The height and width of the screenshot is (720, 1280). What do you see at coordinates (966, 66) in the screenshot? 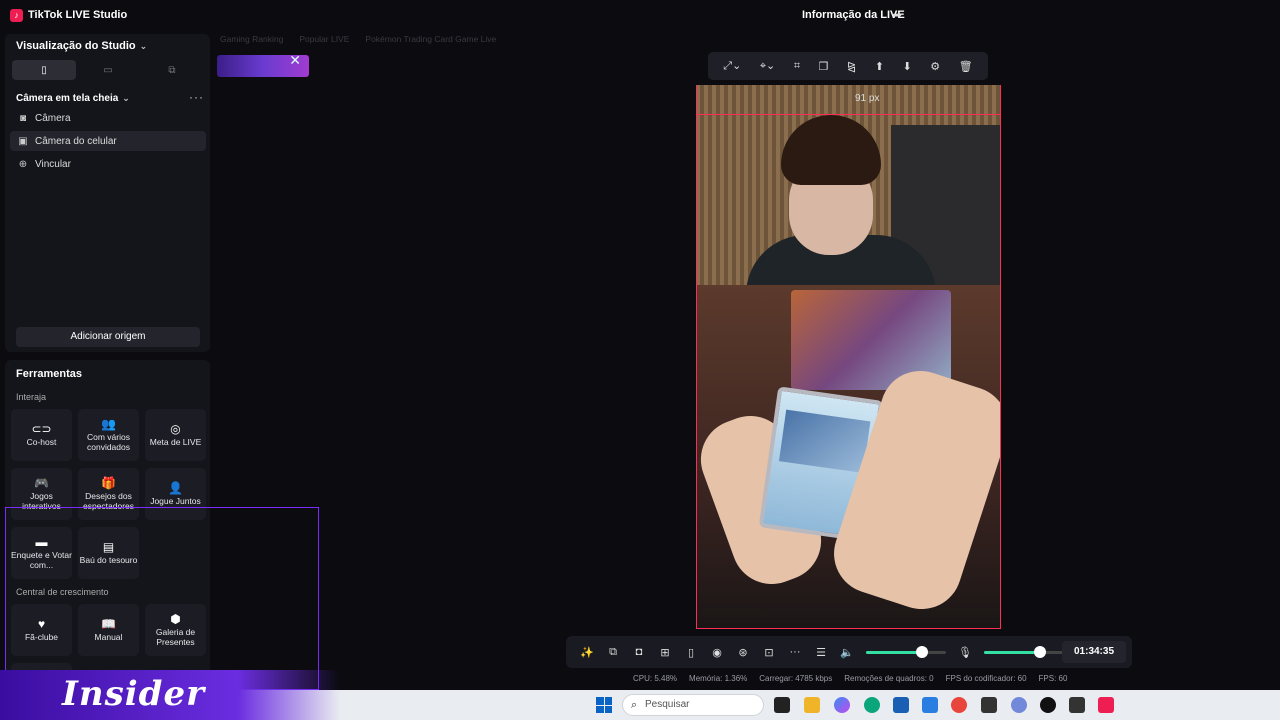
I see `delete-icon: 🗑` at bounding box center [966, 66].